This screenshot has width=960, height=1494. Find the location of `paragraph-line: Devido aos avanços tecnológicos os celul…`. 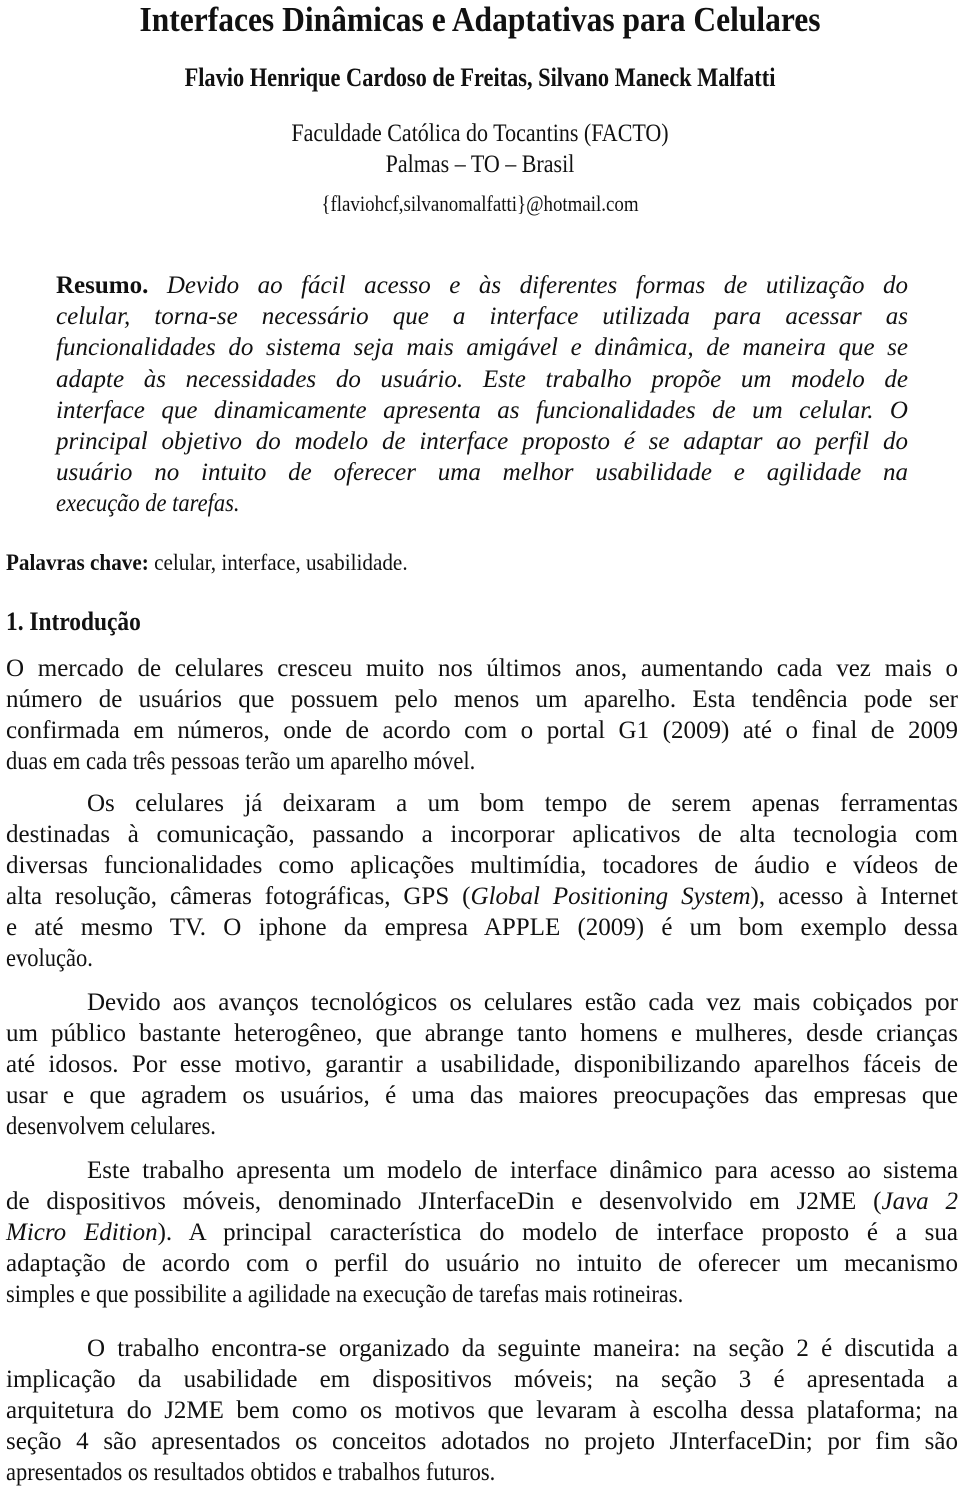

paragraph-line: Devido aos avanços tecnológicos os celul… is located at coordinates (522, 1002).